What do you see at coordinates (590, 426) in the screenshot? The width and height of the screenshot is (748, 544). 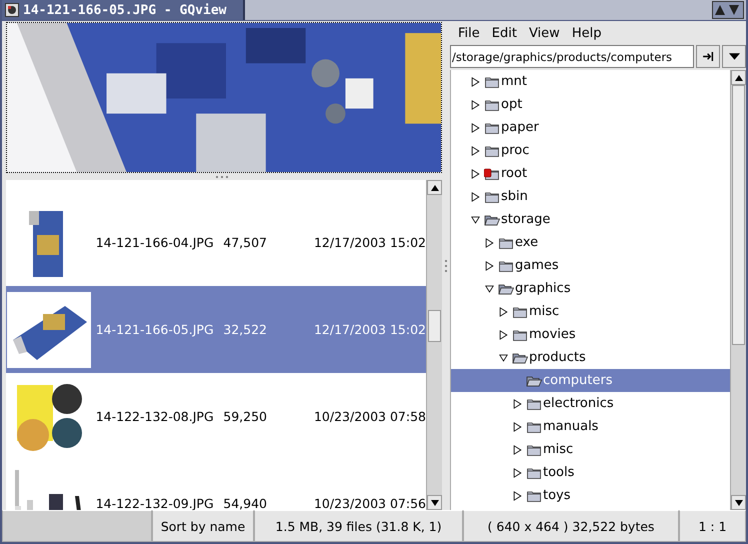 I see `folder-item: manuals` at bounding box center [590, 426].